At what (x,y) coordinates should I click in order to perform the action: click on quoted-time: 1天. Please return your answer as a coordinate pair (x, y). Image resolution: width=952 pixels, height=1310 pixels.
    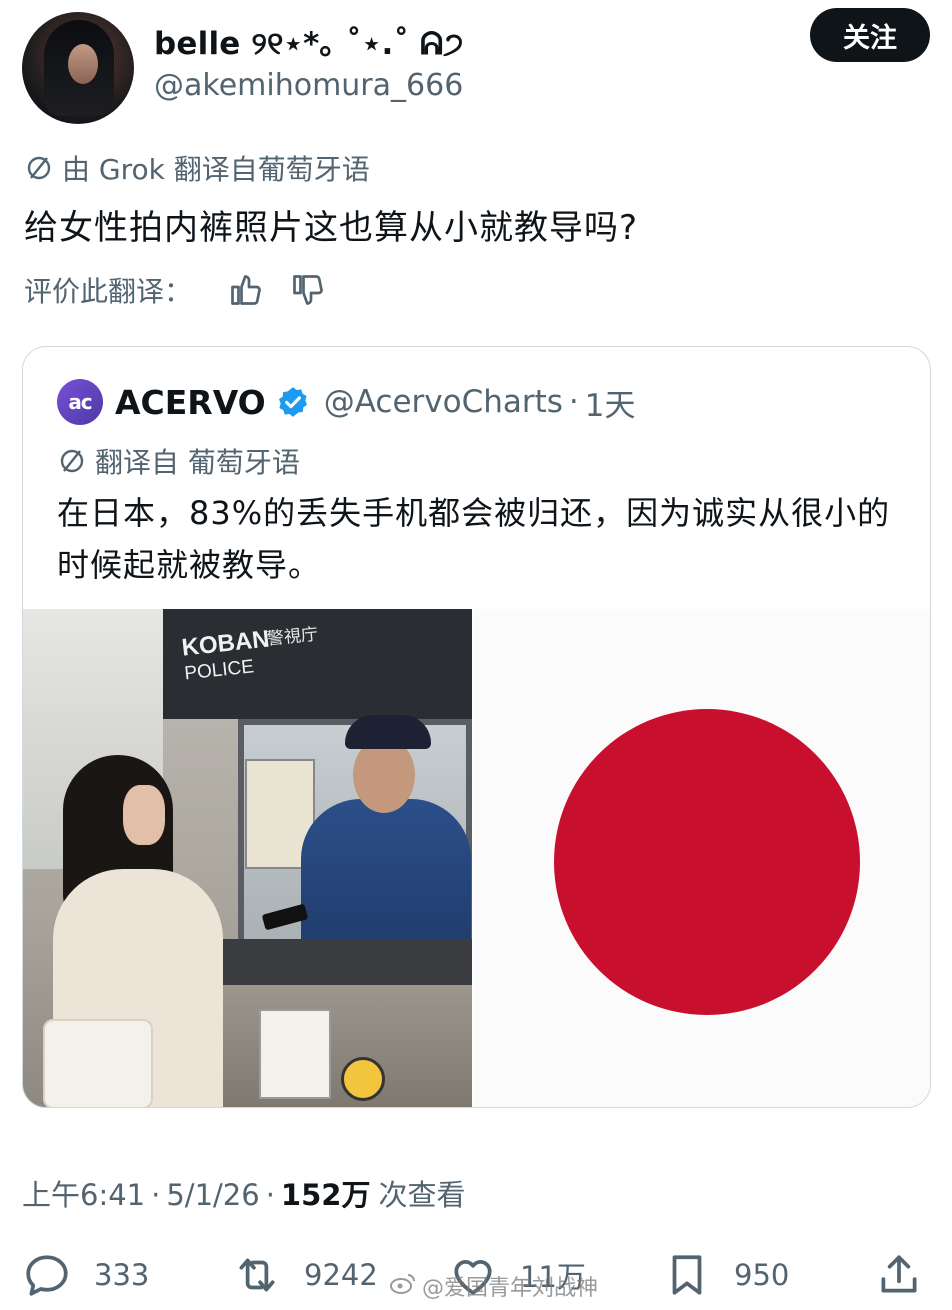
    Looking at the image, I should click on (610, 402).